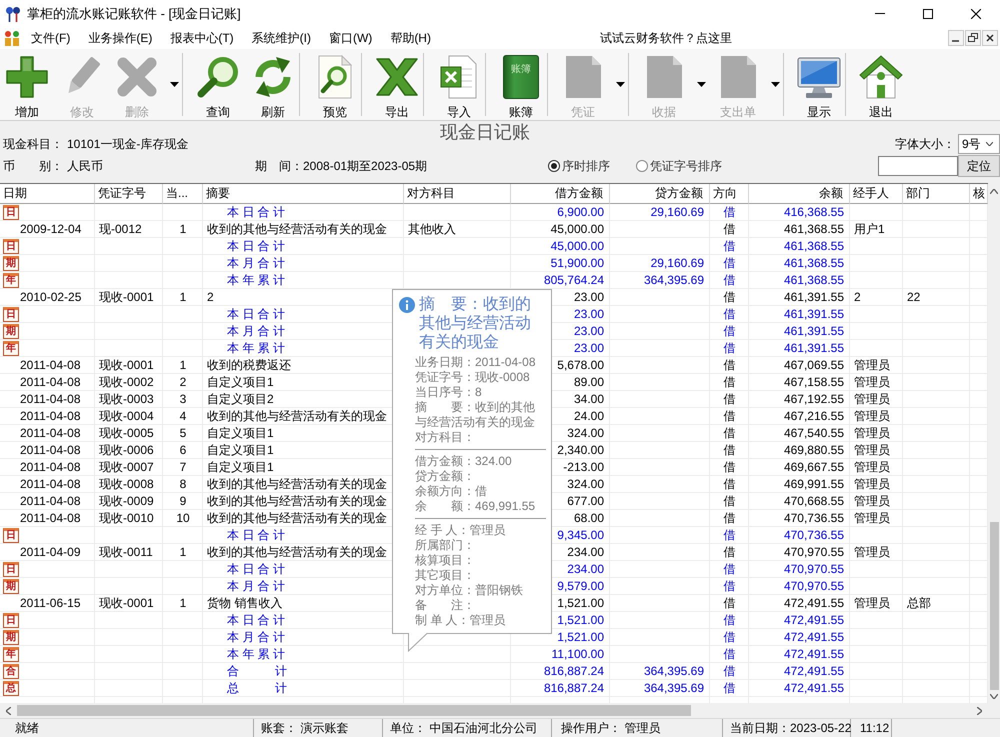  What do you see at coordinates (913, 297) in the screenshot?
I see `department-cell: 22` at bounding box center [913, 297].